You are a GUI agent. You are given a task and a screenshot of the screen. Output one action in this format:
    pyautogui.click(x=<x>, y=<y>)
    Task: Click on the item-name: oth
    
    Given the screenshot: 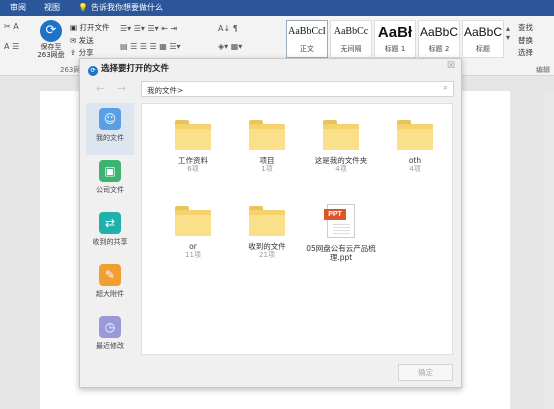 What is the action you would take?
    pyautogui.click(x=415, y=160)
    